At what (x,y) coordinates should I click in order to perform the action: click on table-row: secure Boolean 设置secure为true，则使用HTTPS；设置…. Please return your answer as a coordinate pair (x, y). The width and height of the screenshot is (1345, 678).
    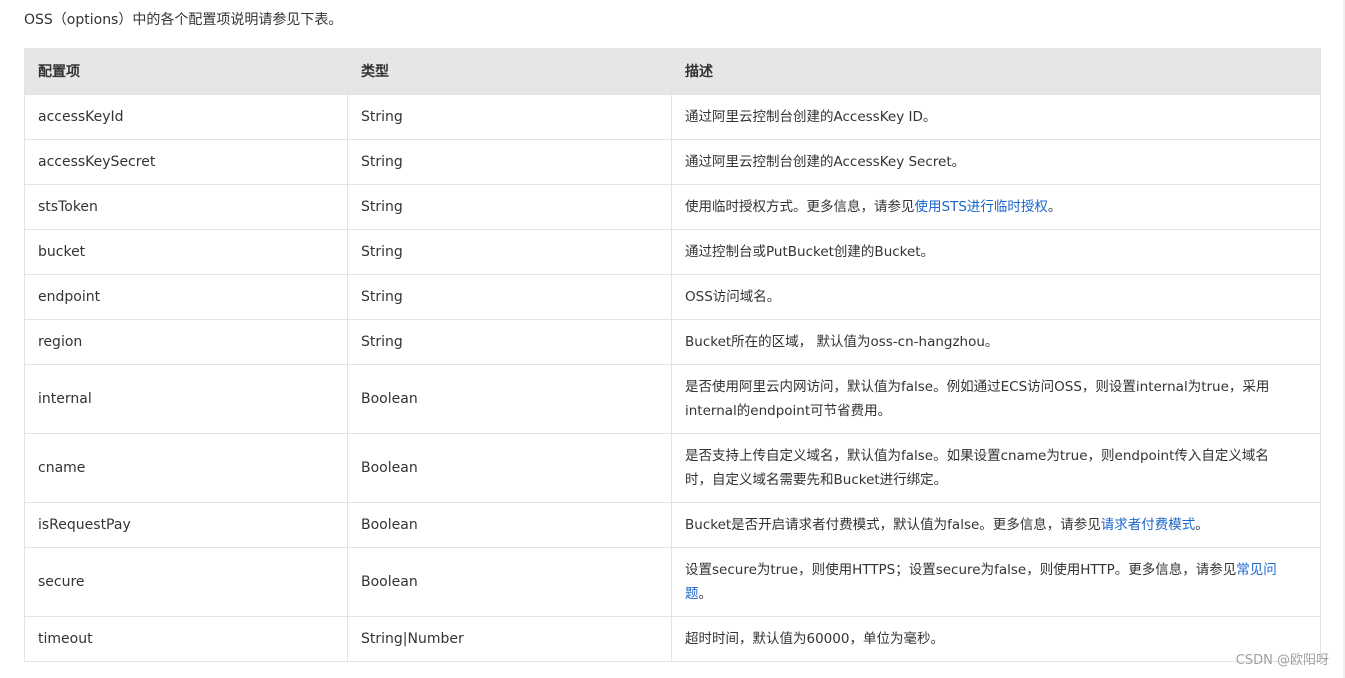
    Looking at the image, I should click on (672, 582).